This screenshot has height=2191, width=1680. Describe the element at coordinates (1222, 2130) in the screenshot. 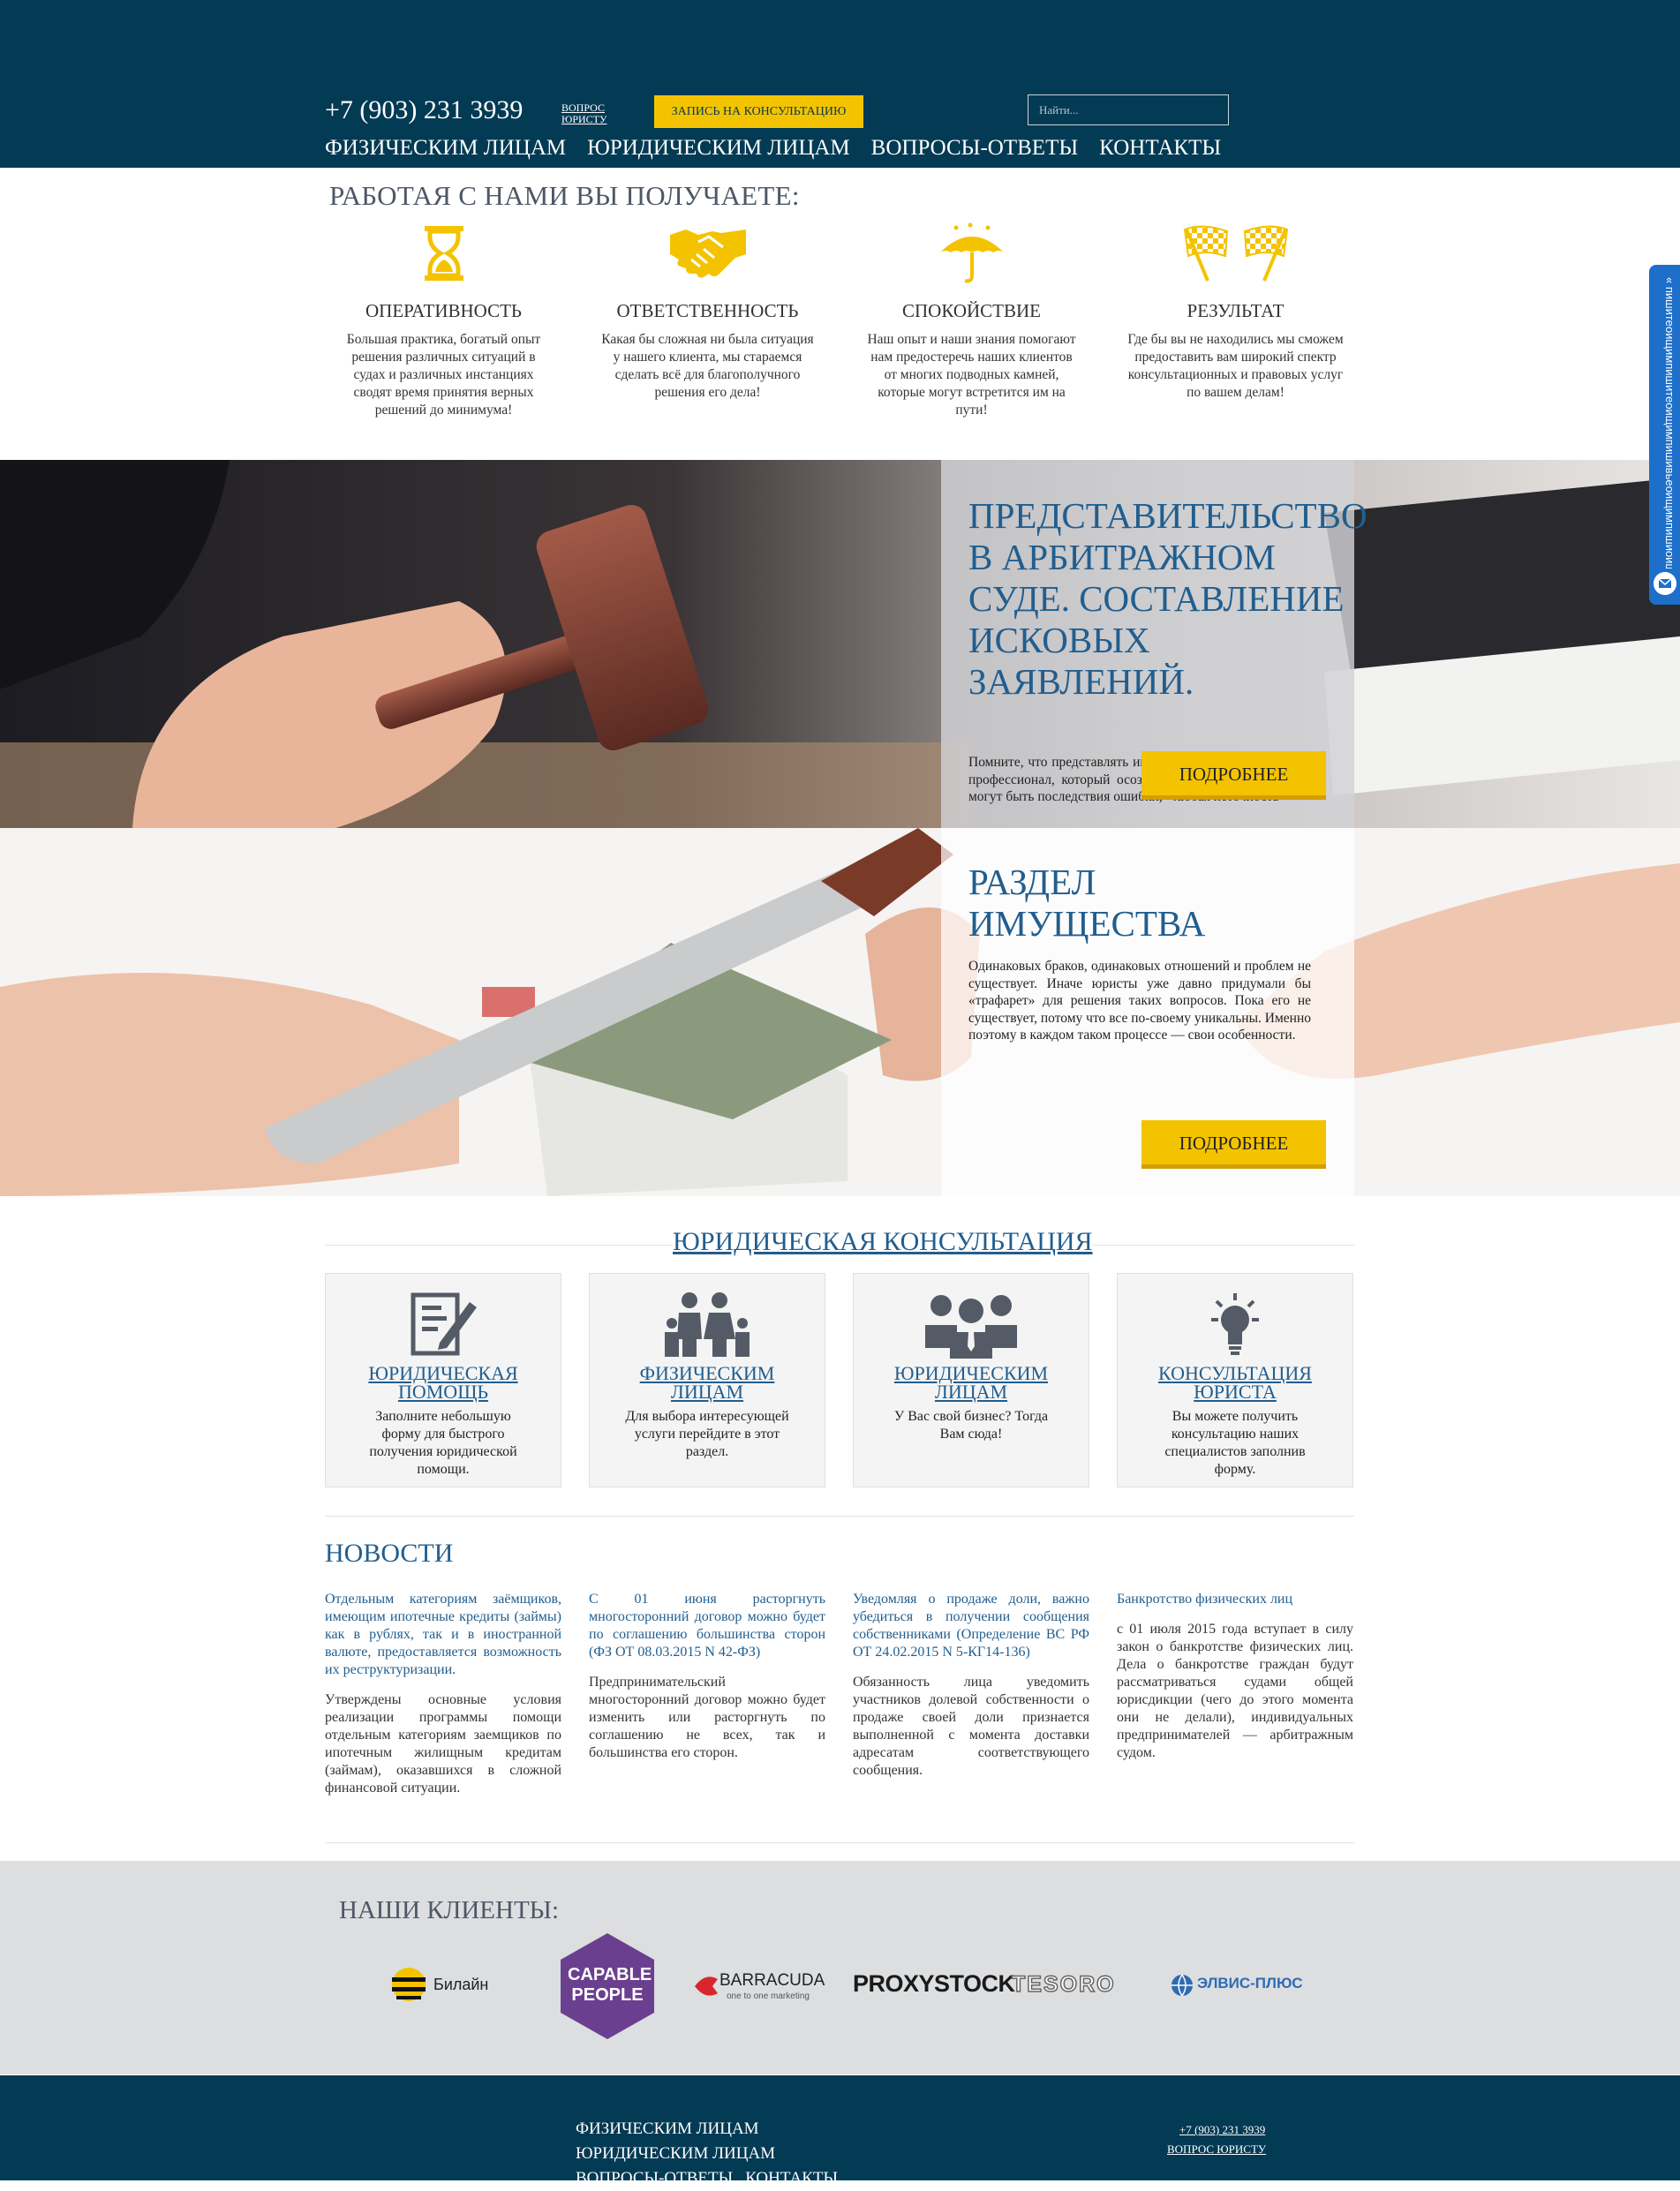

I see `footer-phone: +7 (903) 231 3939` at that location.